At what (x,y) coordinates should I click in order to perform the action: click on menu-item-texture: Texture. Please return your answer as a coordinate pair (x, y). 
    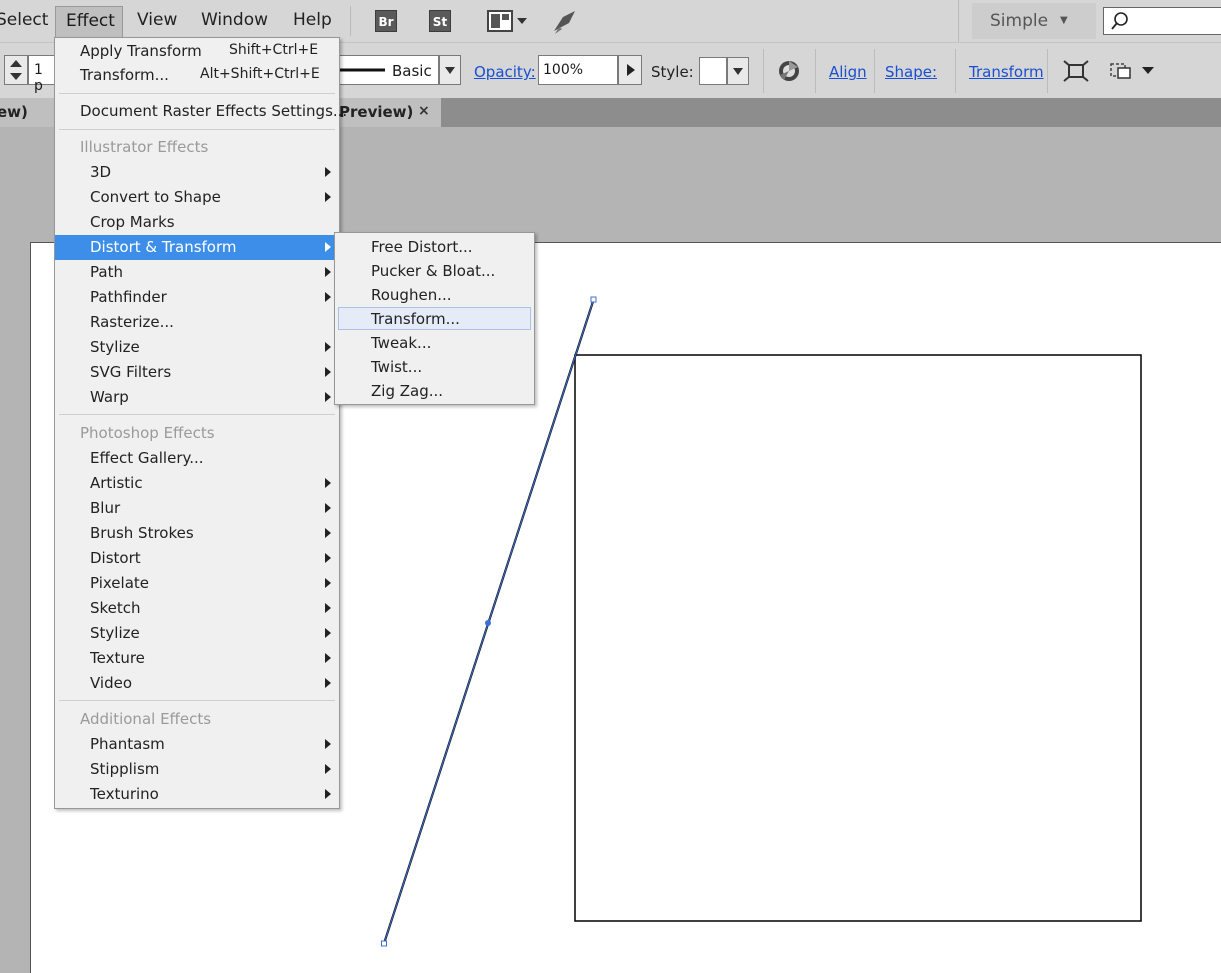
    Looking at the image, I should click on (197, 658).